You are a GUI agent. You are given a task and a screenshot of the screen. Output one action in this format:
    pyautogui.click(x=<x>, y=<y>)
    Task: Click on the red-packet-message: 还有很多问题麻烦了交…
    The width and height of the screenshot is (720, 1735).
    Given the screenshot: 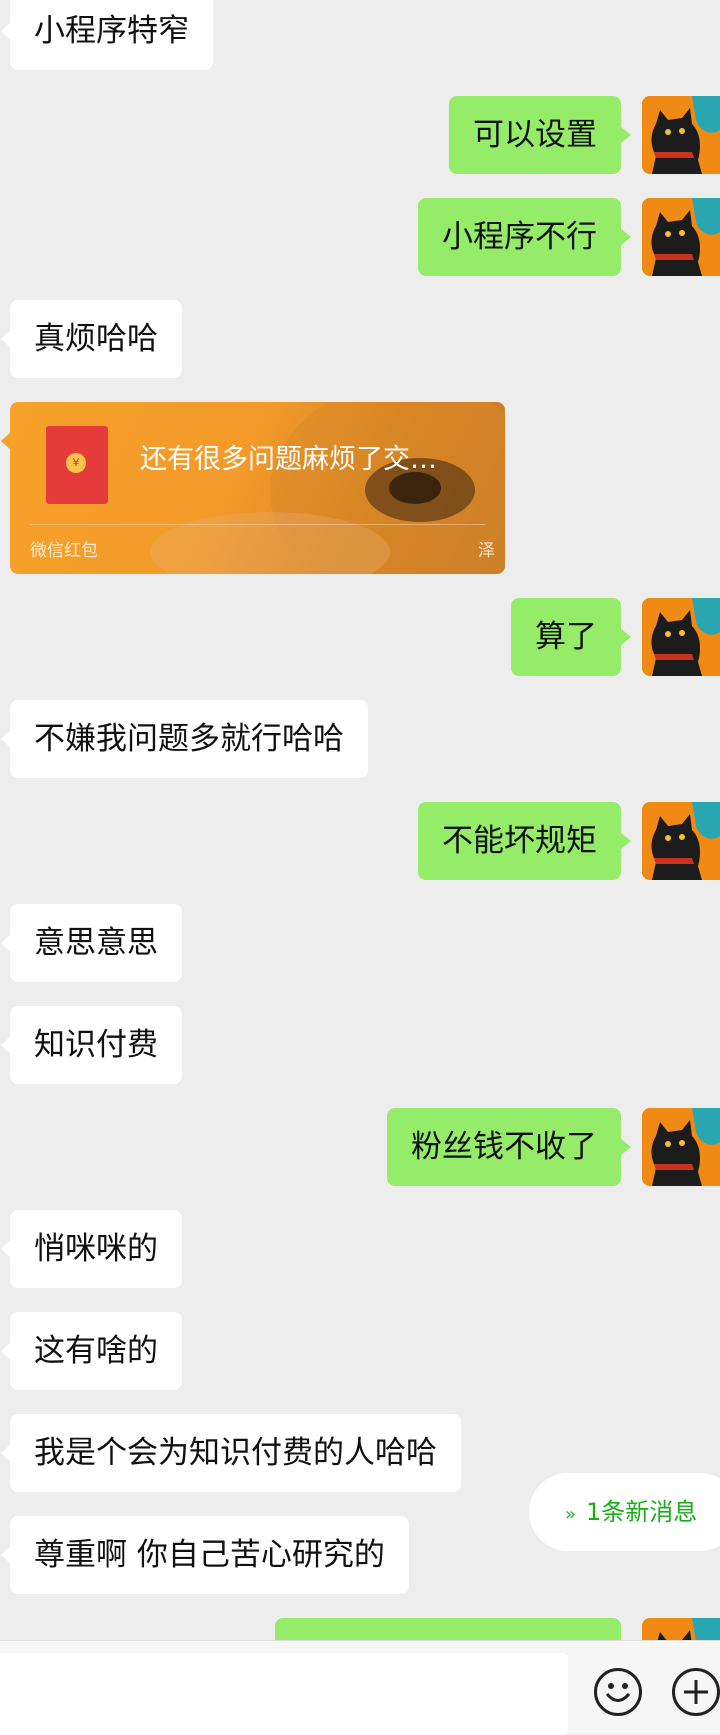 What is the action you would take?
    pyautogui.click(x=288, y=459)
    